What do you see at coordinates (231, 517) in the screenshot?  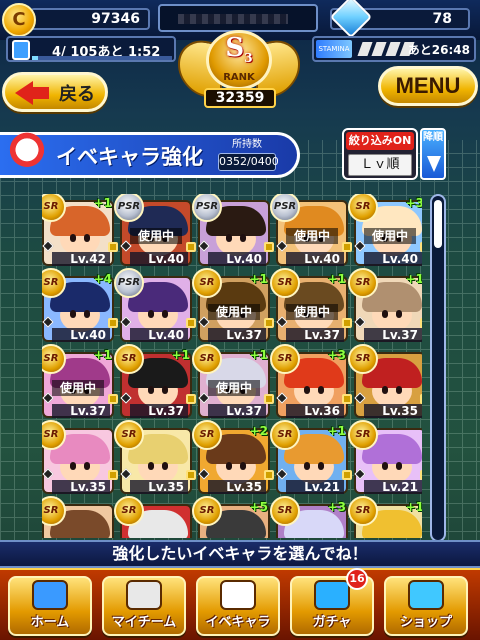 I see `character-card: SR +5` at bounding box center [231, 517].